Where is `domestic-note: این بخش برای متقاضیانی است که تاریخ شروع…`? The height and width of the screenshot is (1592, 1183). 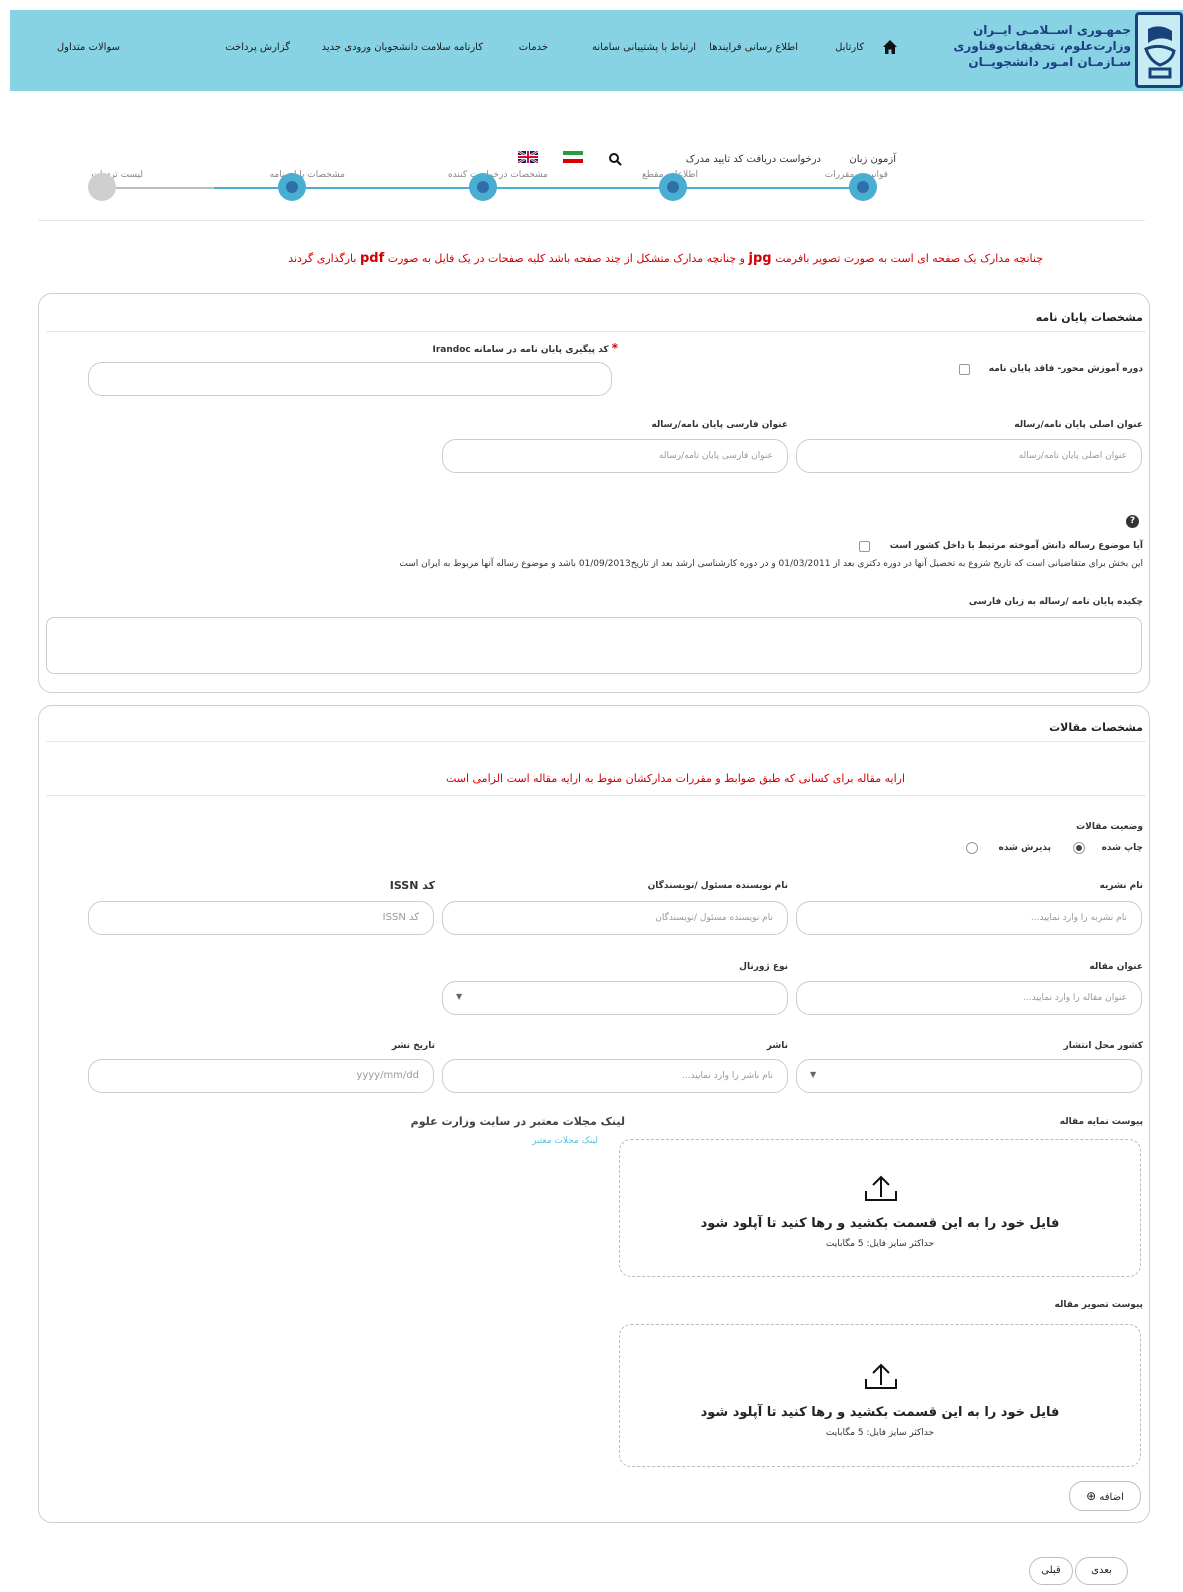
domestic-note: این بخش برای متقاضیانی است که تاریخ شروع… is located at coordinates (771, 564).